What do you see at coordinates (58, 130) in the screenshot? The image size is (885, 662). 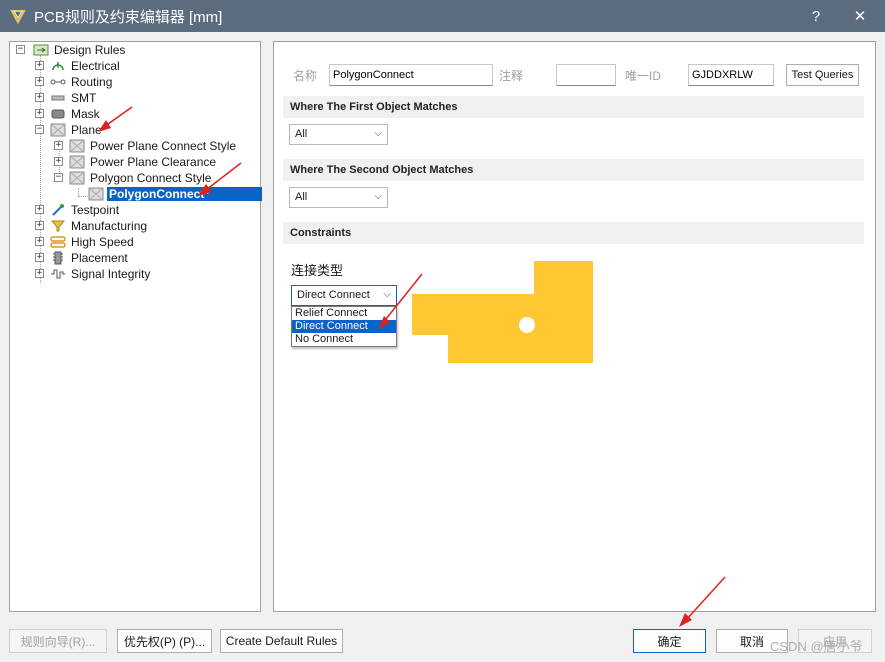 I see `plane-icon` at bounding box center [58, 130].